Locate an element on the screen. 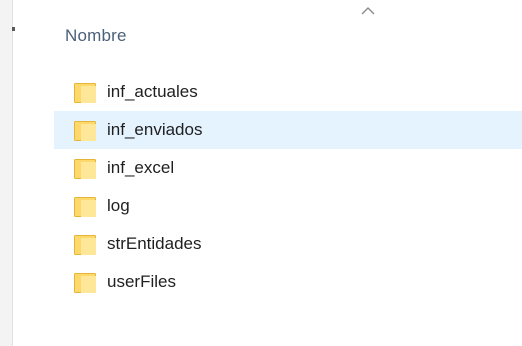 This screenshot has width=522, height=346. file-name: userFiles is located at coordinates (141, 281).